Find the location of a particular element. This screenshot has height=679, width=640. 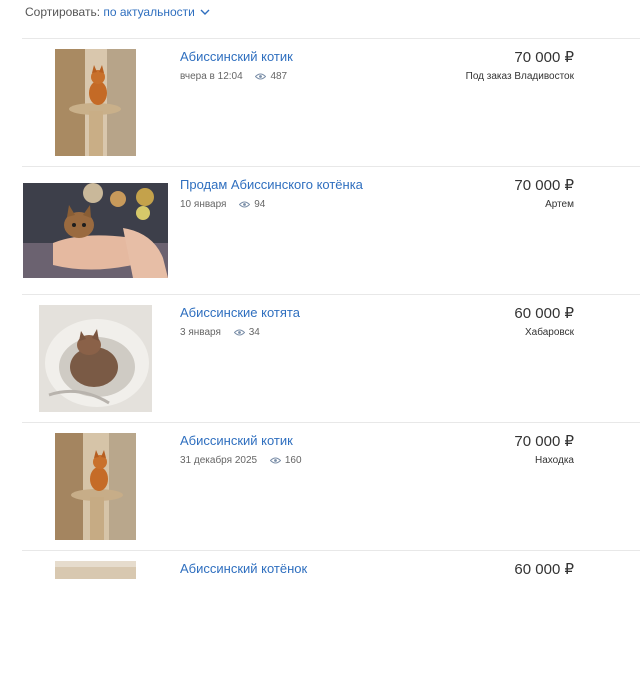

listing-location: Под заказ Владивосток is located at coordinates (519, 76).